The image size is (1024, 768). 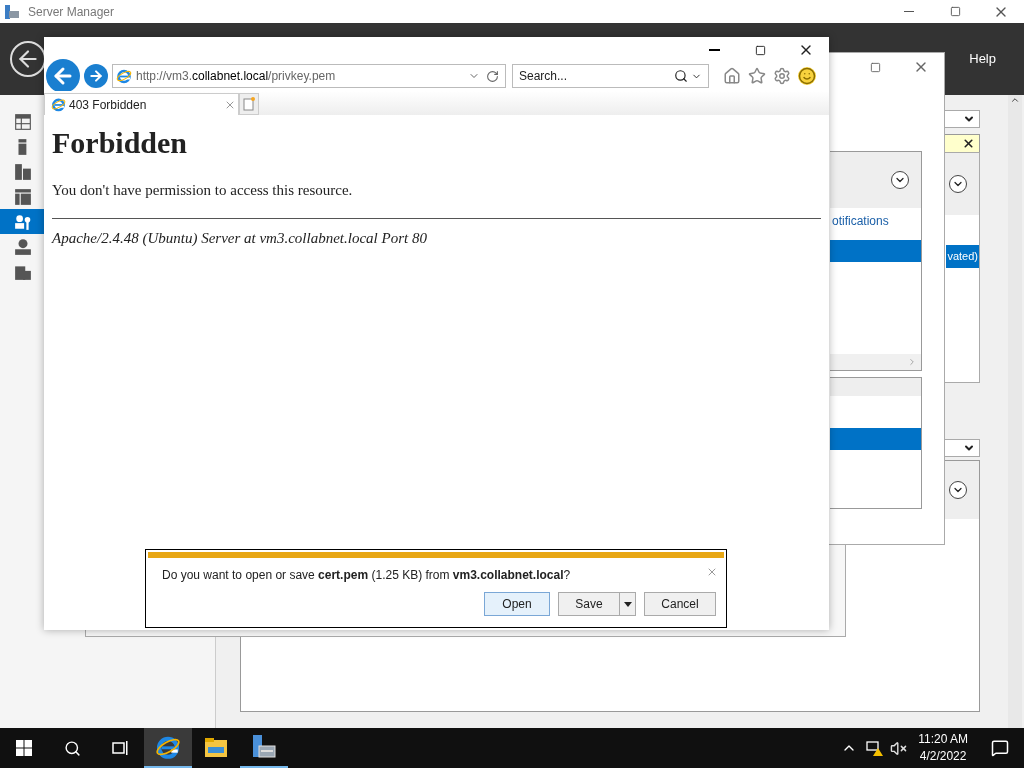 I want to click on home-icon, so click(x=732, y=76).